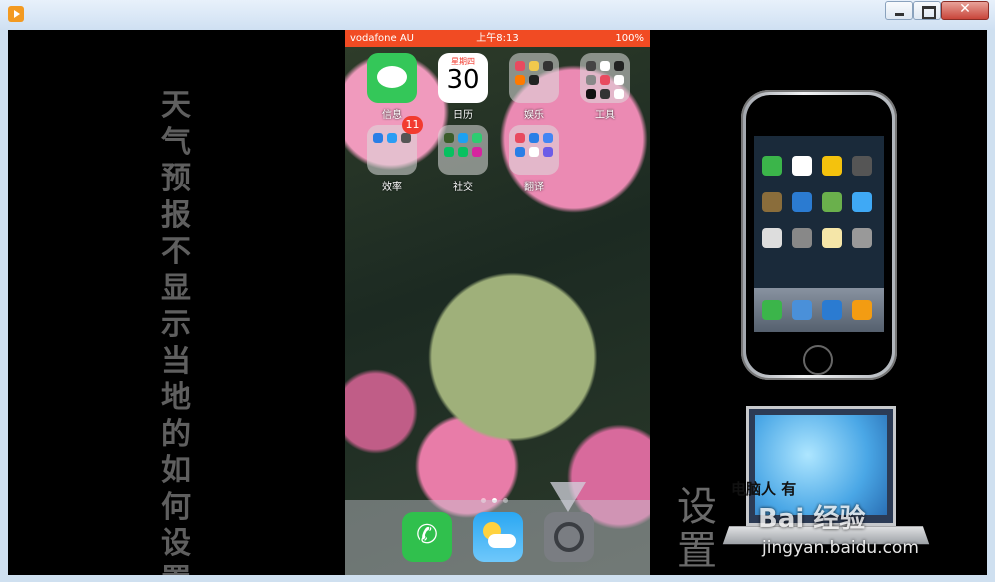 The image size is (995, 582). I want to click on watermark-url: jingyan.baidu.com, so click(840, 548).